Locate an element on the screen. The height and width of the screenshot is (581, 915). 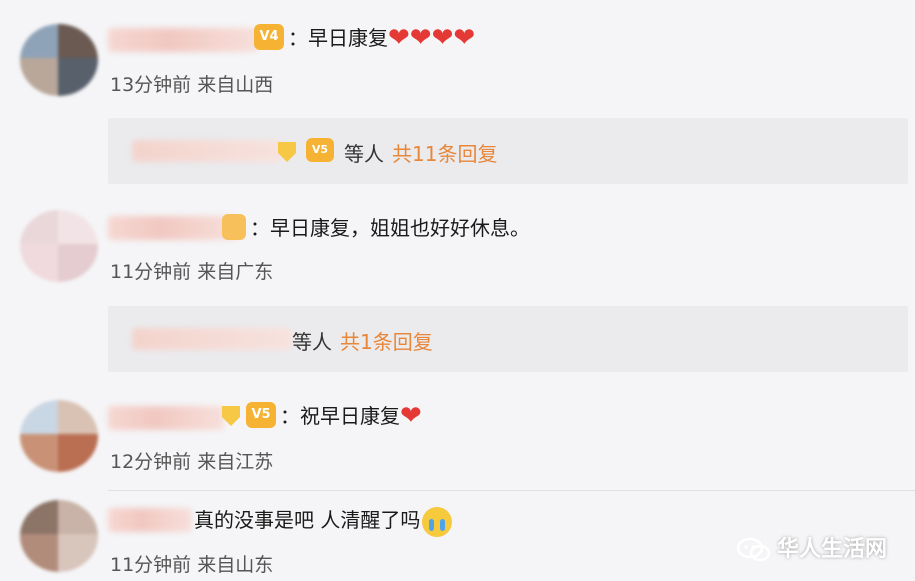
divider is located at coordinates (511, 490).